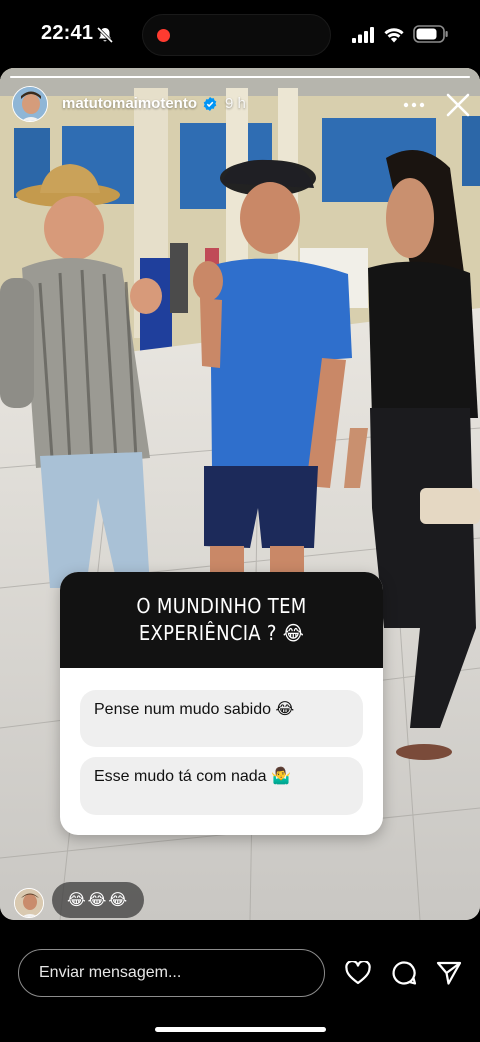  I want to click on status-time: 22:41, so click(67, 33).